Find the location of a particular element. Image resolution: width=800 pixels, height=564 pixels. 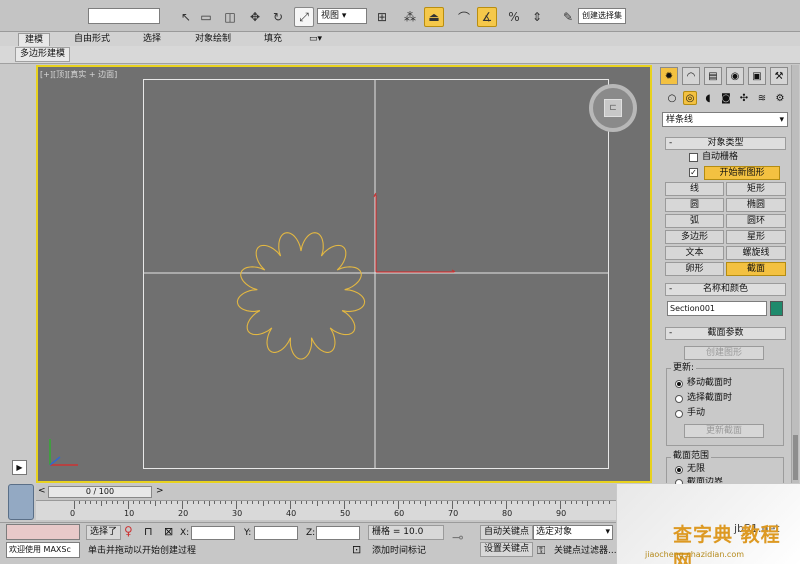

y-coordinate-field is located at coordinates (276, 533).